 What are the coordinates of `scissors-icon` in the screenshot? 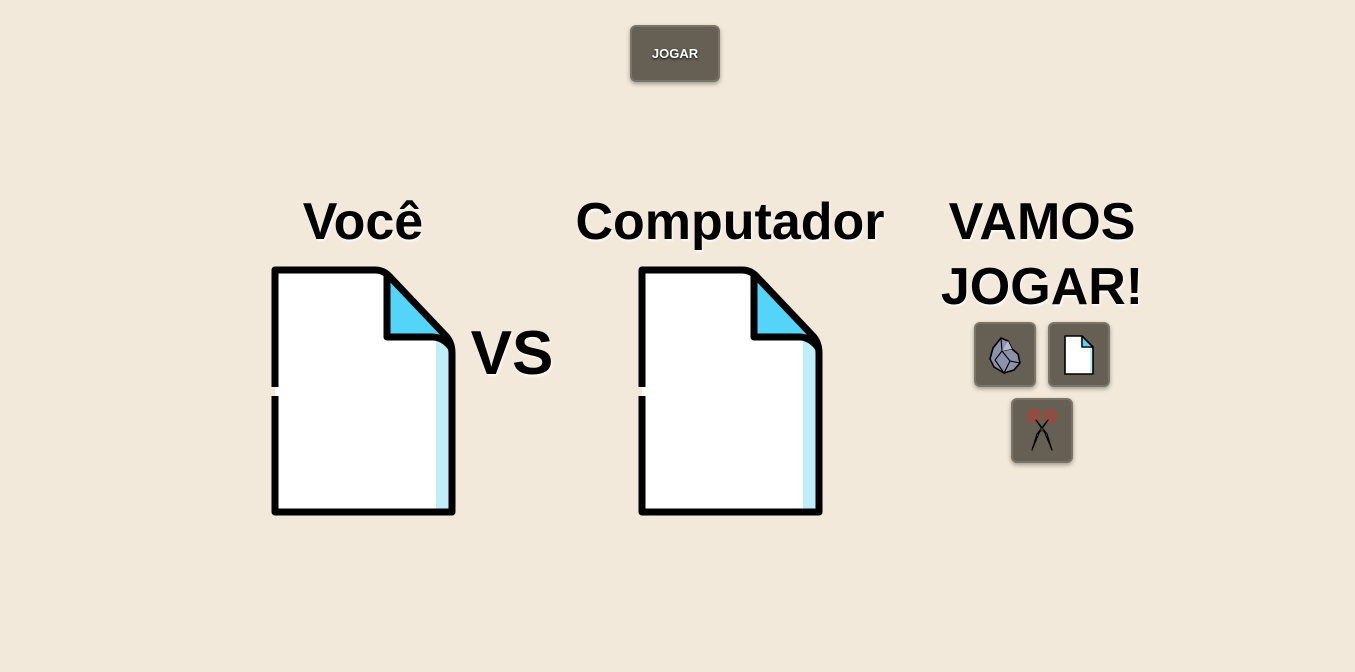 It's located at (1042, 431).